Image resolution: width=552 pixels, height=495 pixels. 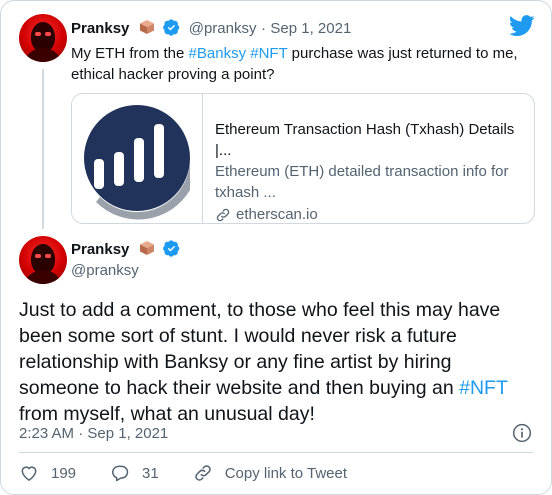 What do you see at coordinates (218, 53) in the screenshot?
I see `hashtag-link: #Banksy` at bounding box center [218, 53].